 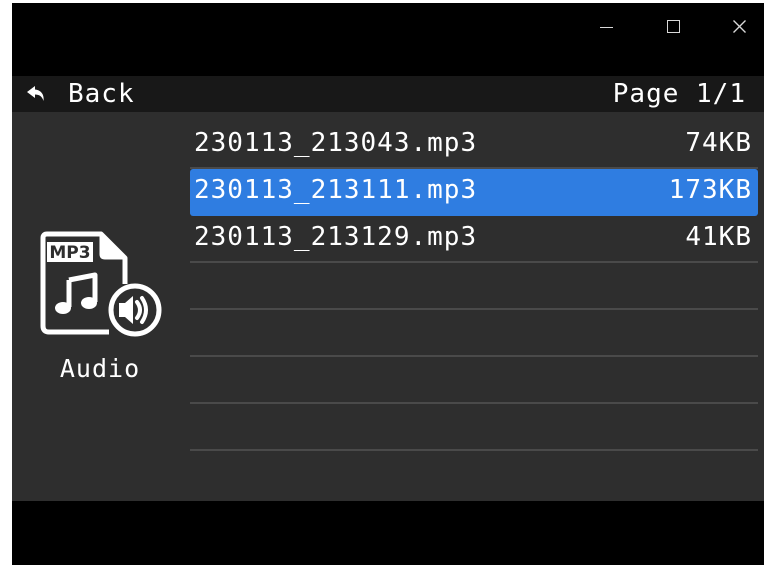 I want to click on file-name: 230113_213043.mp3, so click(x=336, y=143).